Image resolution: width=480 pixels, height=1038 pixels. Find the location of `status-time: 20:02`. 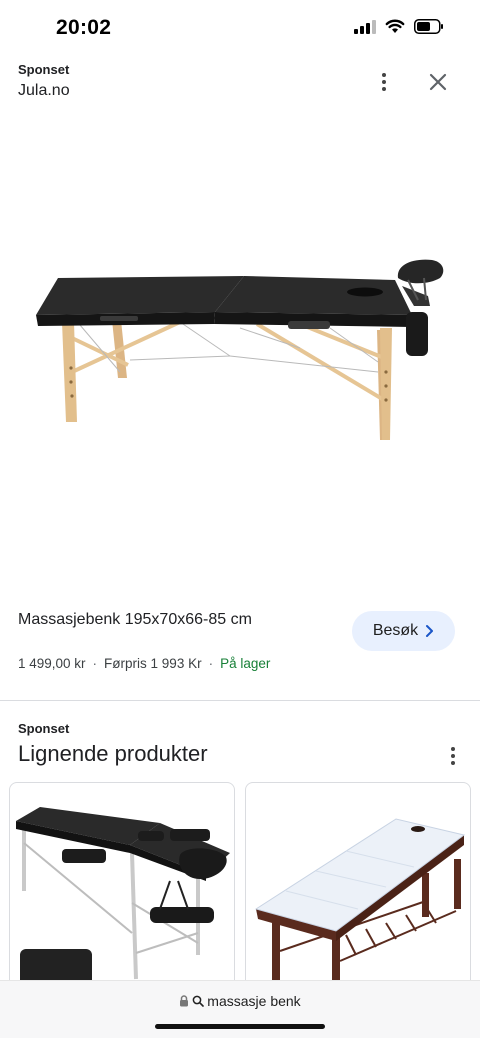

status-time: 20:02 is located at coordinates (84, 27).